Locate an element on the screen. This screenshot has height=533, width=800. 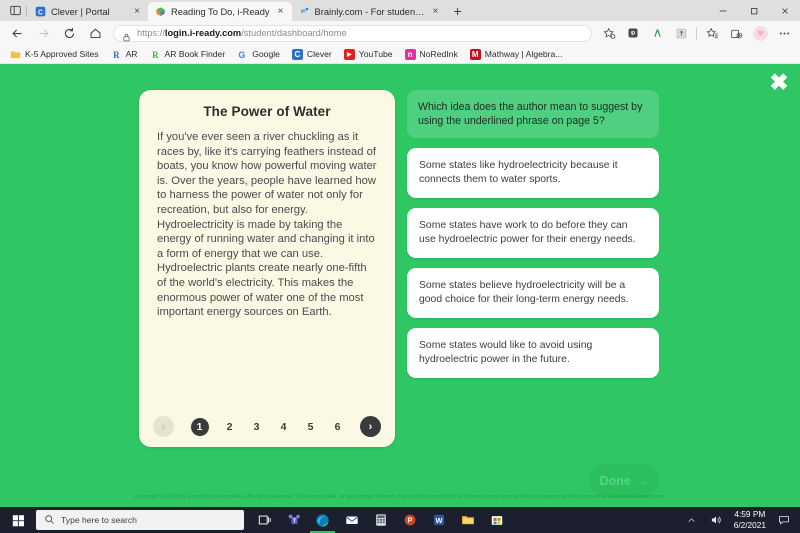
page-number-list: 1 2 3 4 5 6 is located at coordinates (267, 426).